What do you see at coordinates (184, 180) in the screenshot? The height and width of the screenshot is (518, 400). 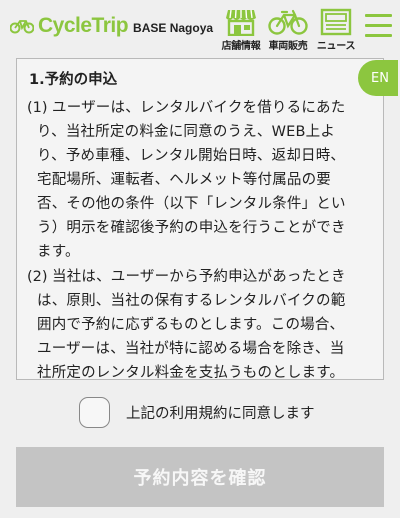 I see `terms-line: 宅配場所、運転者、ヘルメット等付属品の要` at bounding box center [184, 180].